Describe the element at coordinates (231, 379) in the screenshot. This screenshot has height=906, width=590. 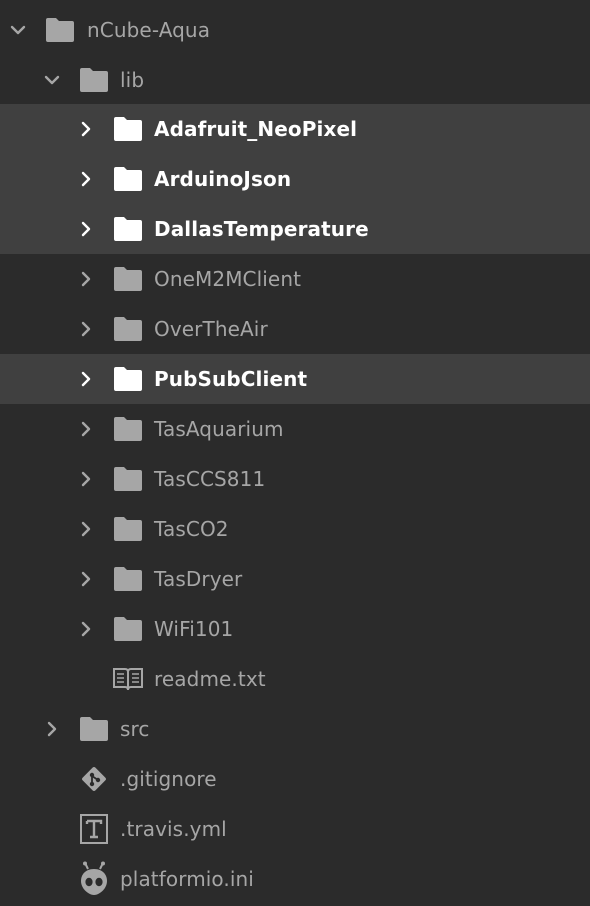
I see `tree-item-label: PubSubClient` at that location.